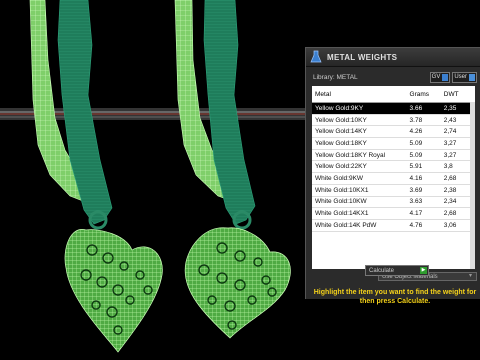  I want to click on cell-metal: Yellow Gold:14KY, so click(359, 132).